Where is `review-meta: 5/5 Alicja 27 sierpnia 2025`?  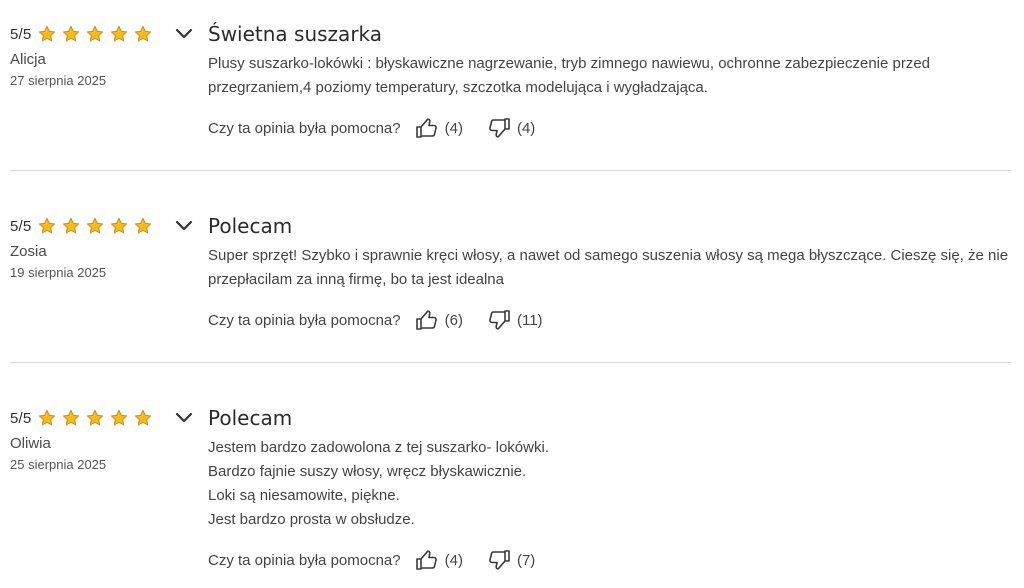 review-meta: 5/5 Alicja 27 sierpnia 2025 is located at coordinates (100, 55).